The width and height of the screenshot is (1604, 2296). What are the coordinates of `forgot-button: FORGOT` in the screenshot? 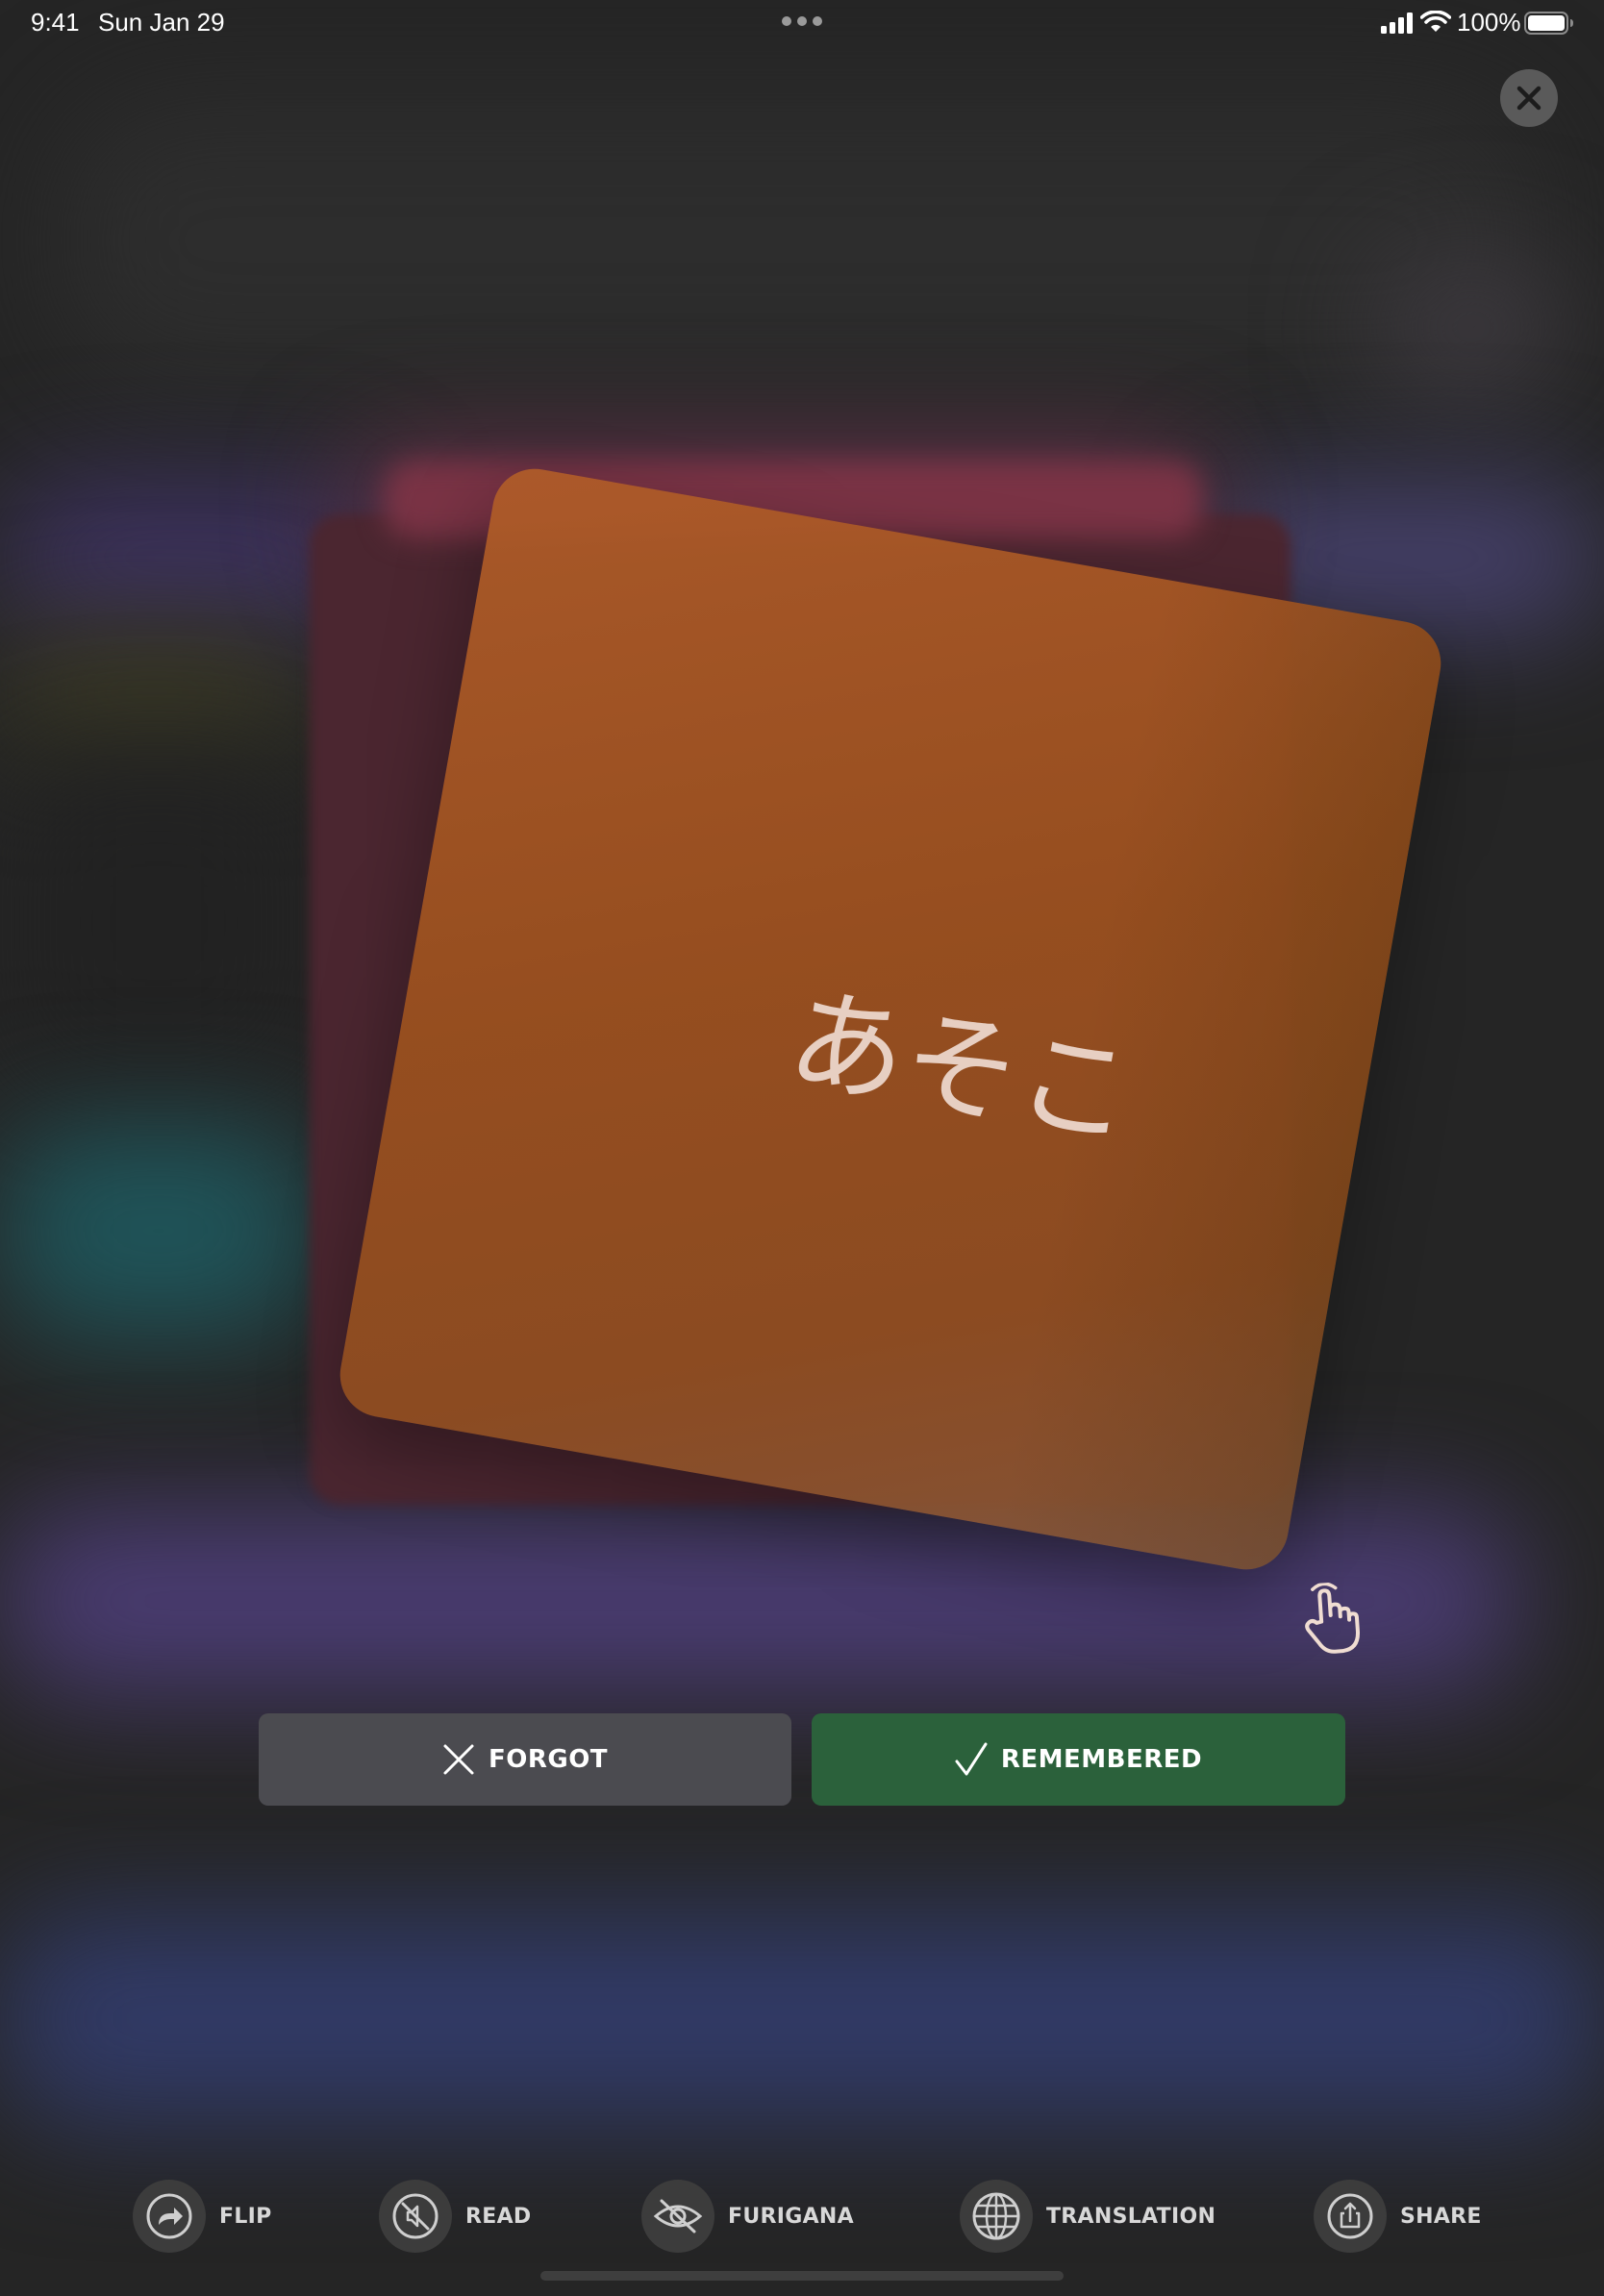 It's located at (525, 1759).